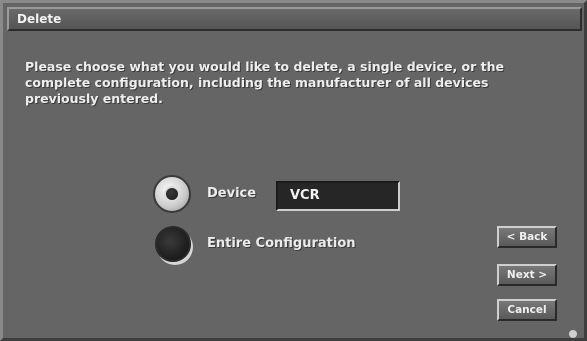  I want to click on device-select-field: VCR, so click(338, 196).